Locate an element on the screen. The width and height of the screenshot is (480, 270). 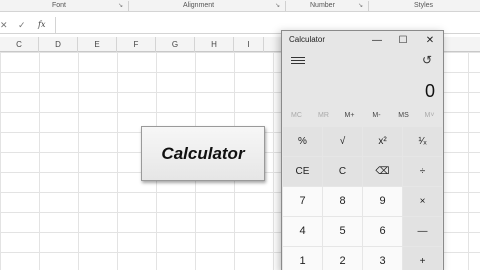
result-display: 0 is located at coordinates (429, 91).